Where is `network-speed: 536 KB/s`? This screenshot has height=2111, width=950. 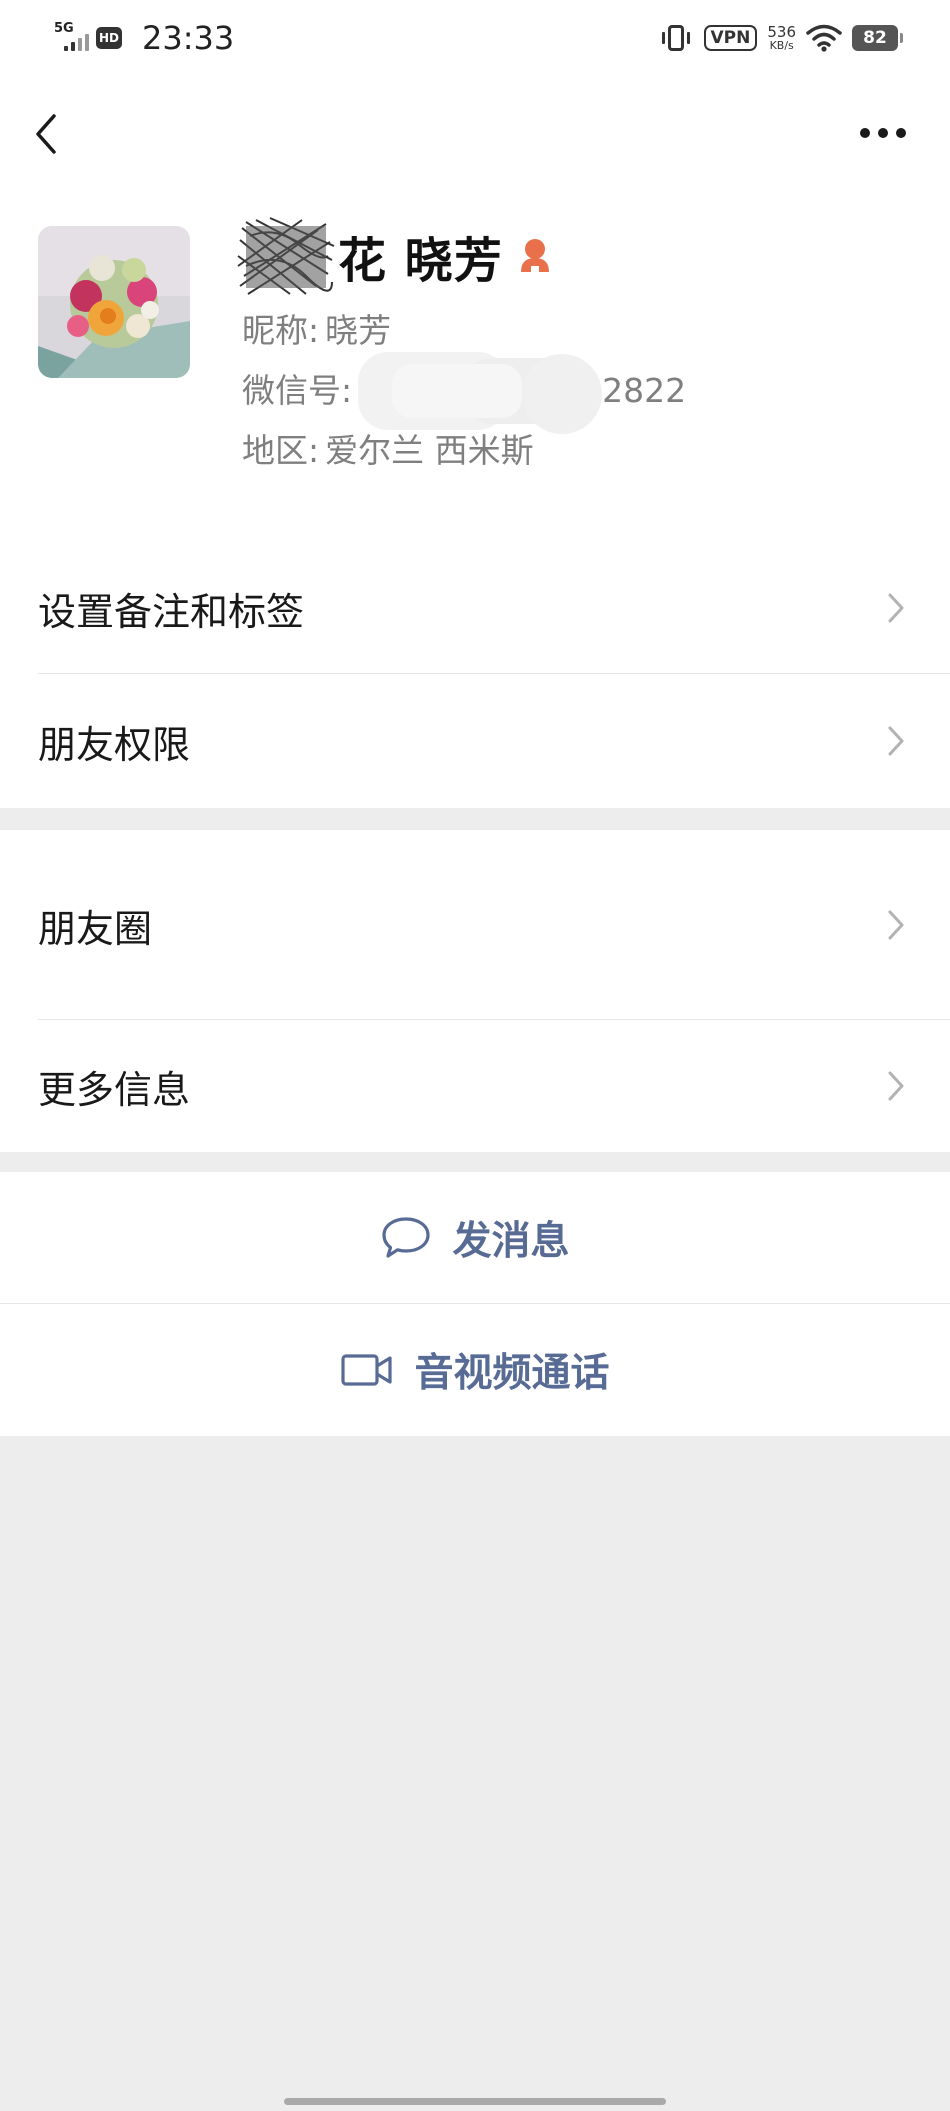
network-speed: 536 KB/s is located at coordinates (781, 37).